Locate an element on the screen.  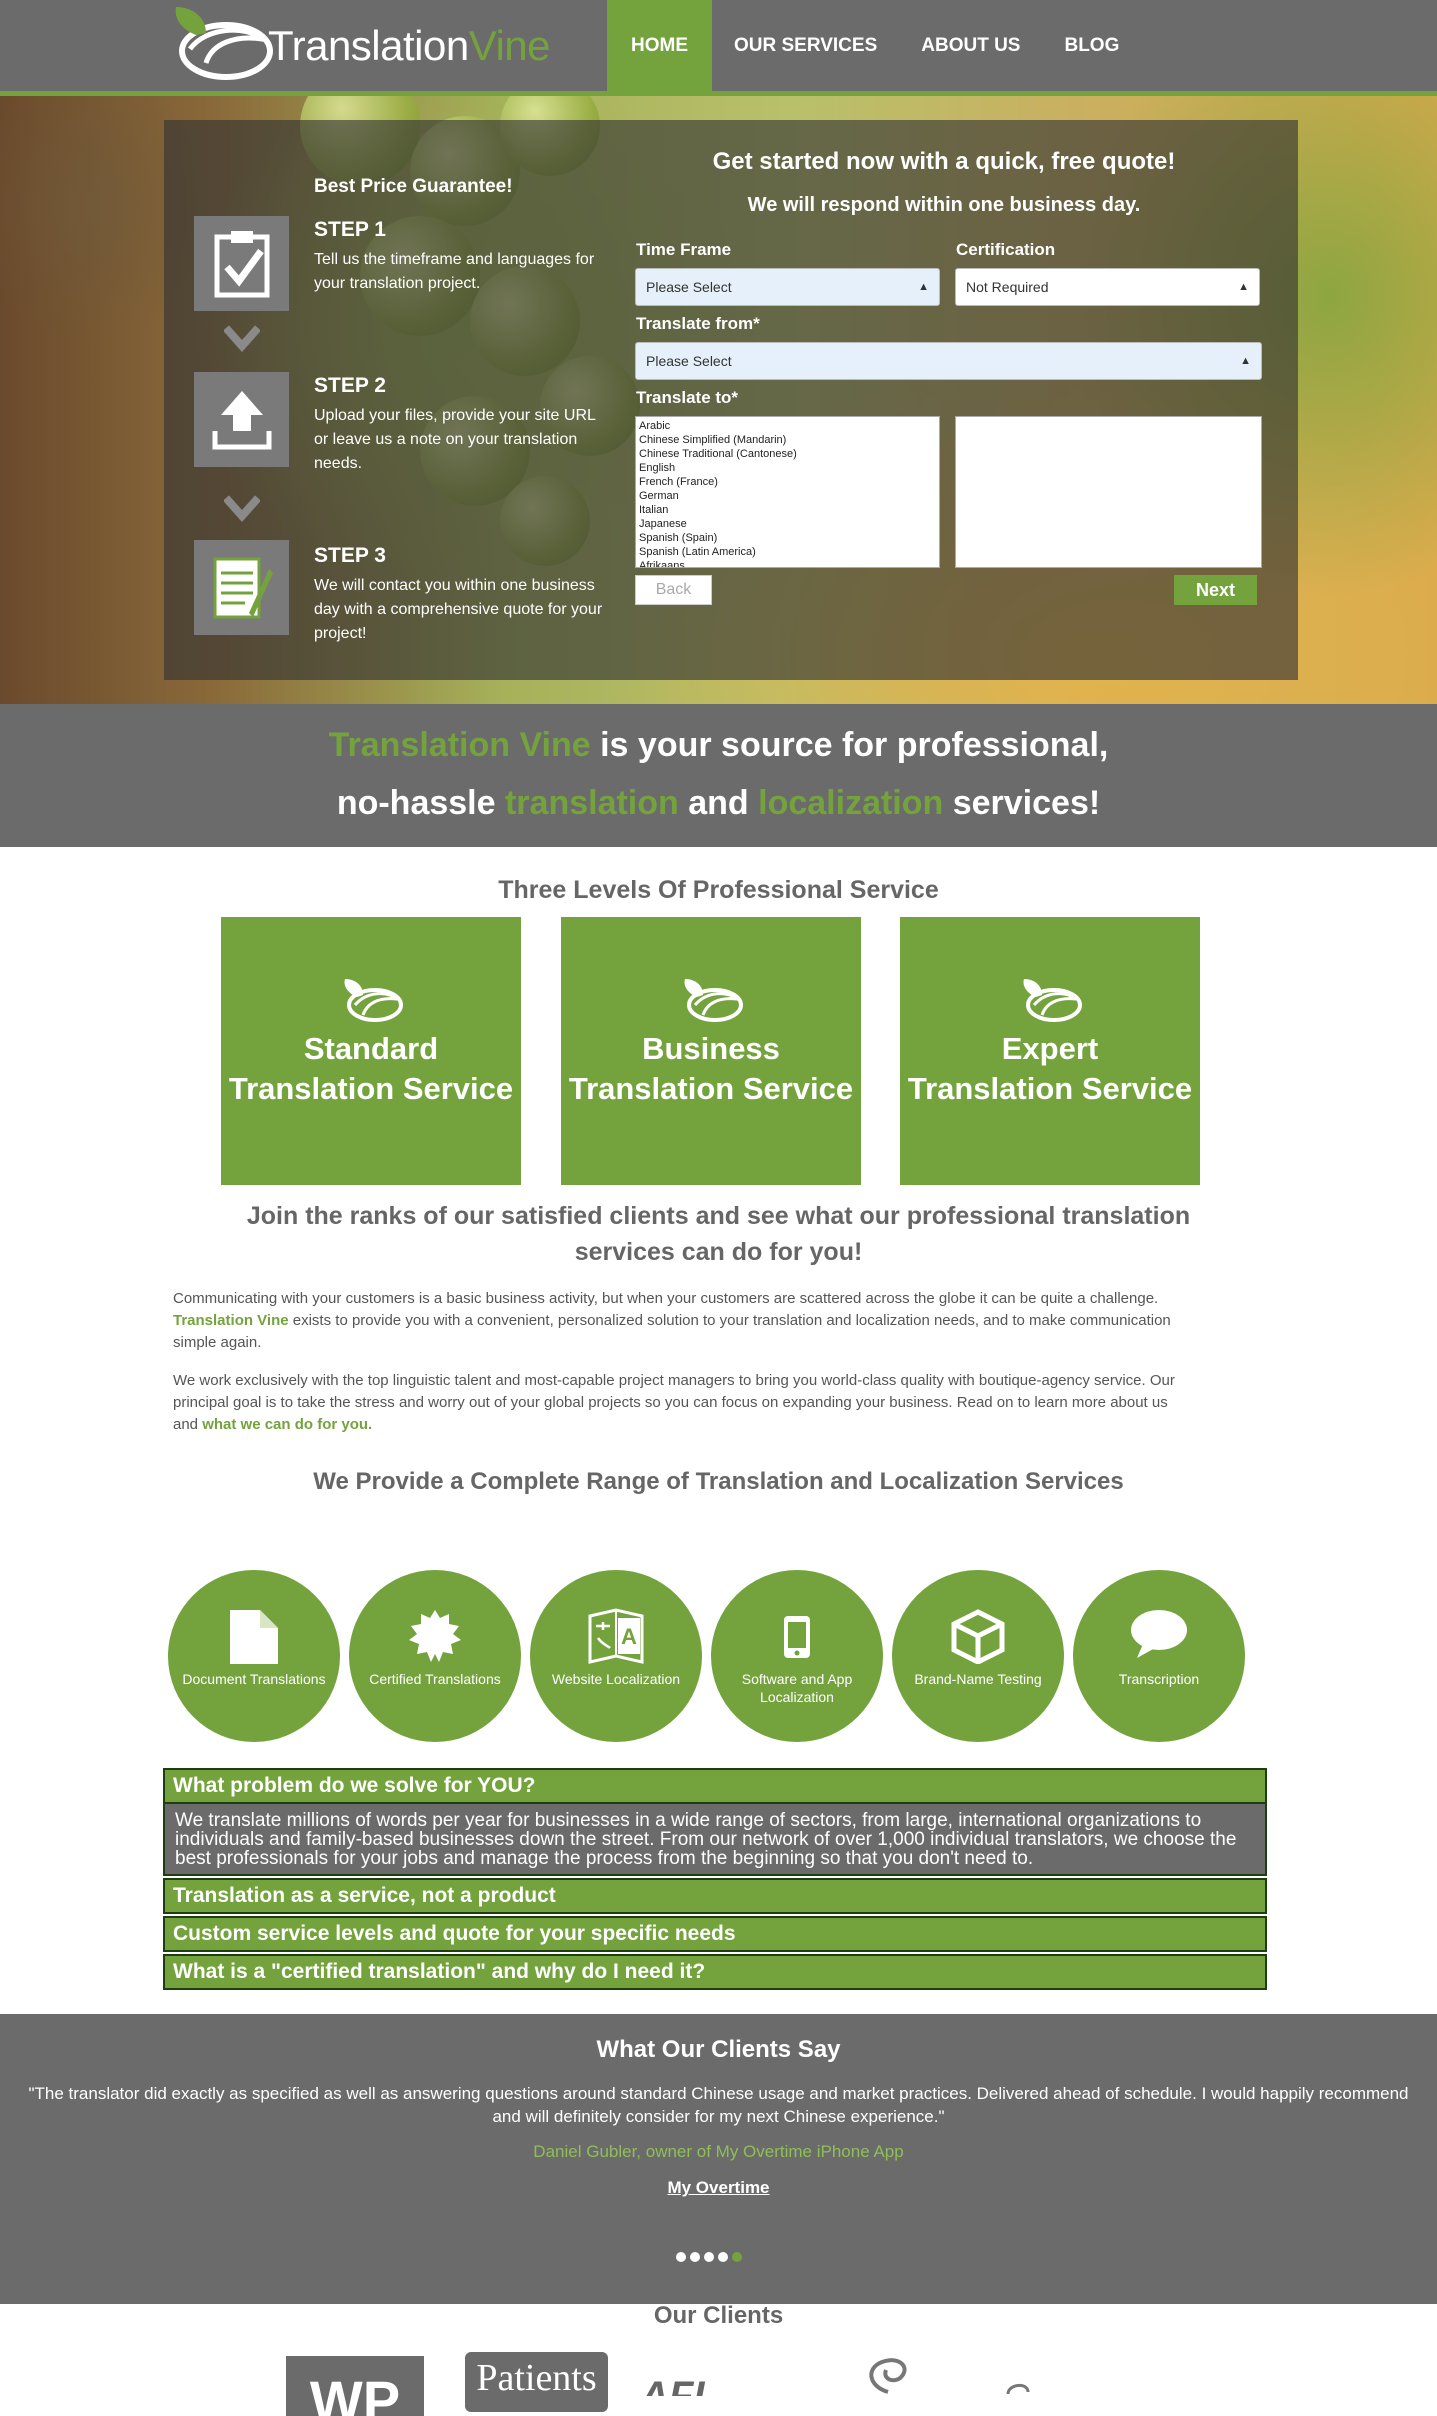
transcription-circle: Transcription is located at coordinates (1159, 1656).